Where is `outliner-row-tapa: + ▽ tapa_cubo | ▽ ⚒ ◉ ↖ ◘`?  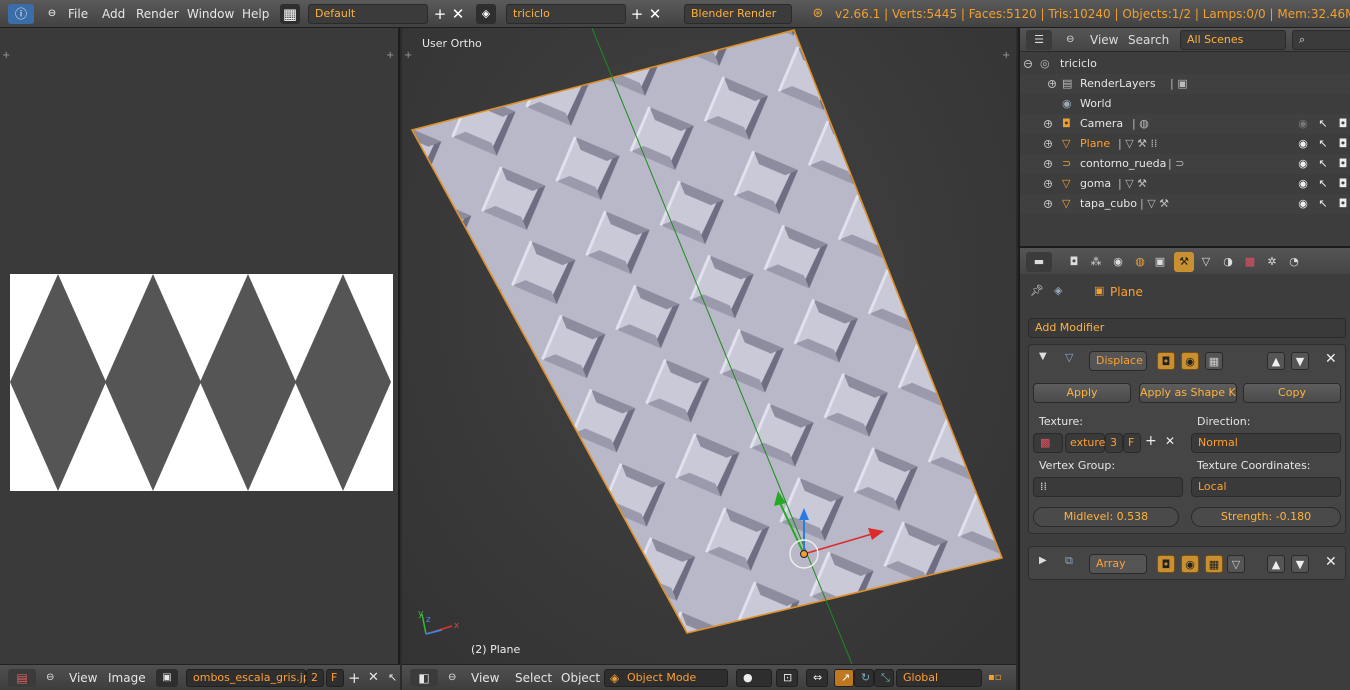 outliner-row-tapa: + ▽ tapa_cubo | ▽ ⚒ ◉ ↖ ◘ is located at coordinates (1185, 204).